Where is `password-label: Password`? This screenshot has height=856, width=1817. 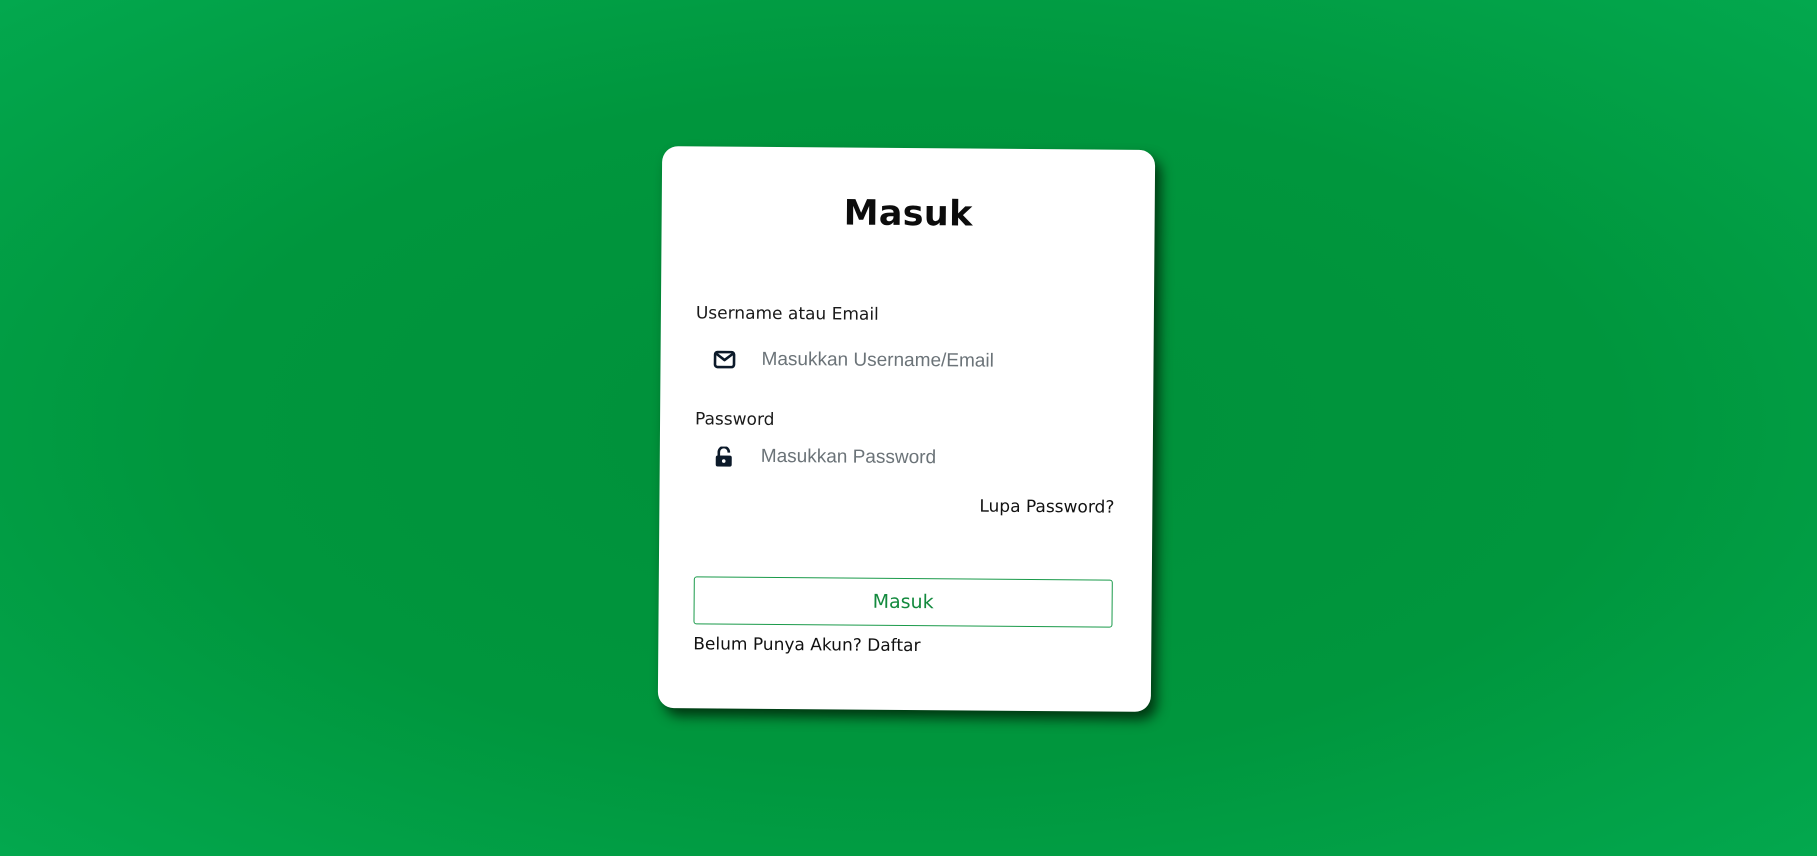
password-label: Password is located at coordinates (734, 419).